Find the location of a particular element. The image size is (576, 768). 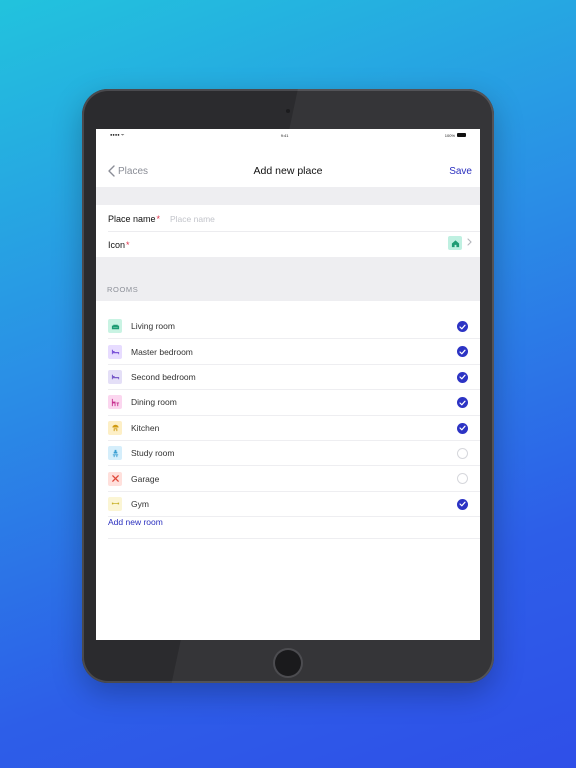

icon-label: Icon is located at coordinates (117, 244).